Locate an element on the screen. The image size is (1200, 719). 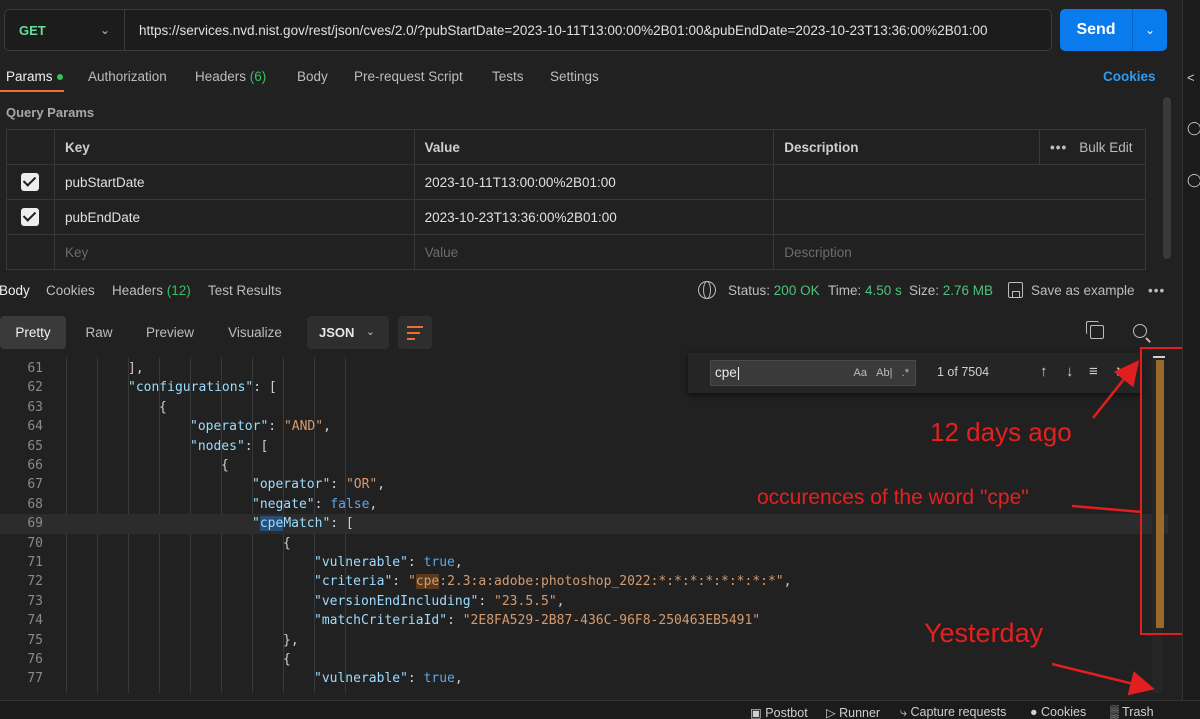
size-value: 2.76 MB is located at coordinates (968, 290).